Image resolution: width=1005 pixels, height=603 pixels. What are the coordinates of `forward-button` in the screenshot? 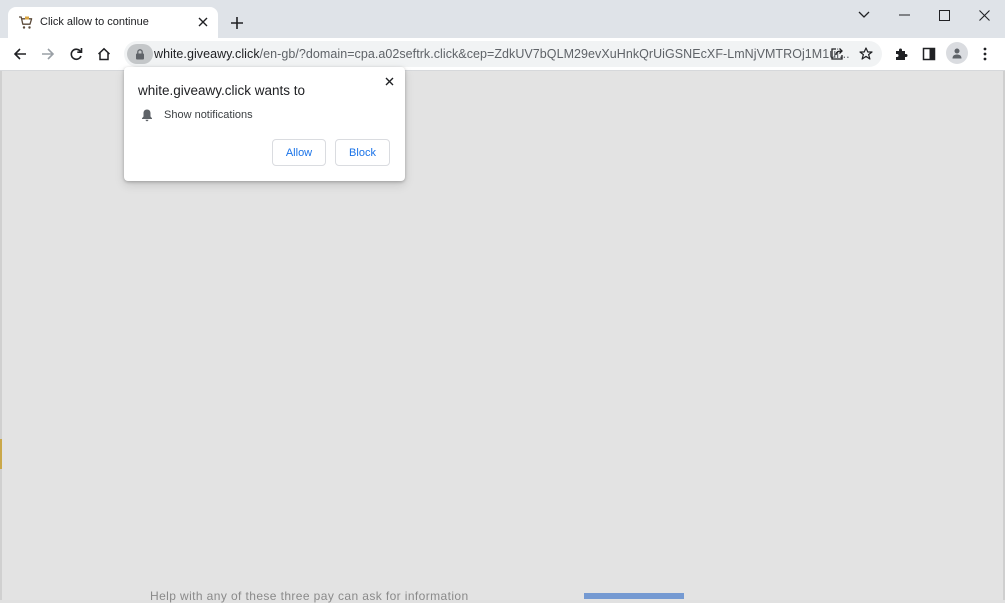 It's located at (48, 54).